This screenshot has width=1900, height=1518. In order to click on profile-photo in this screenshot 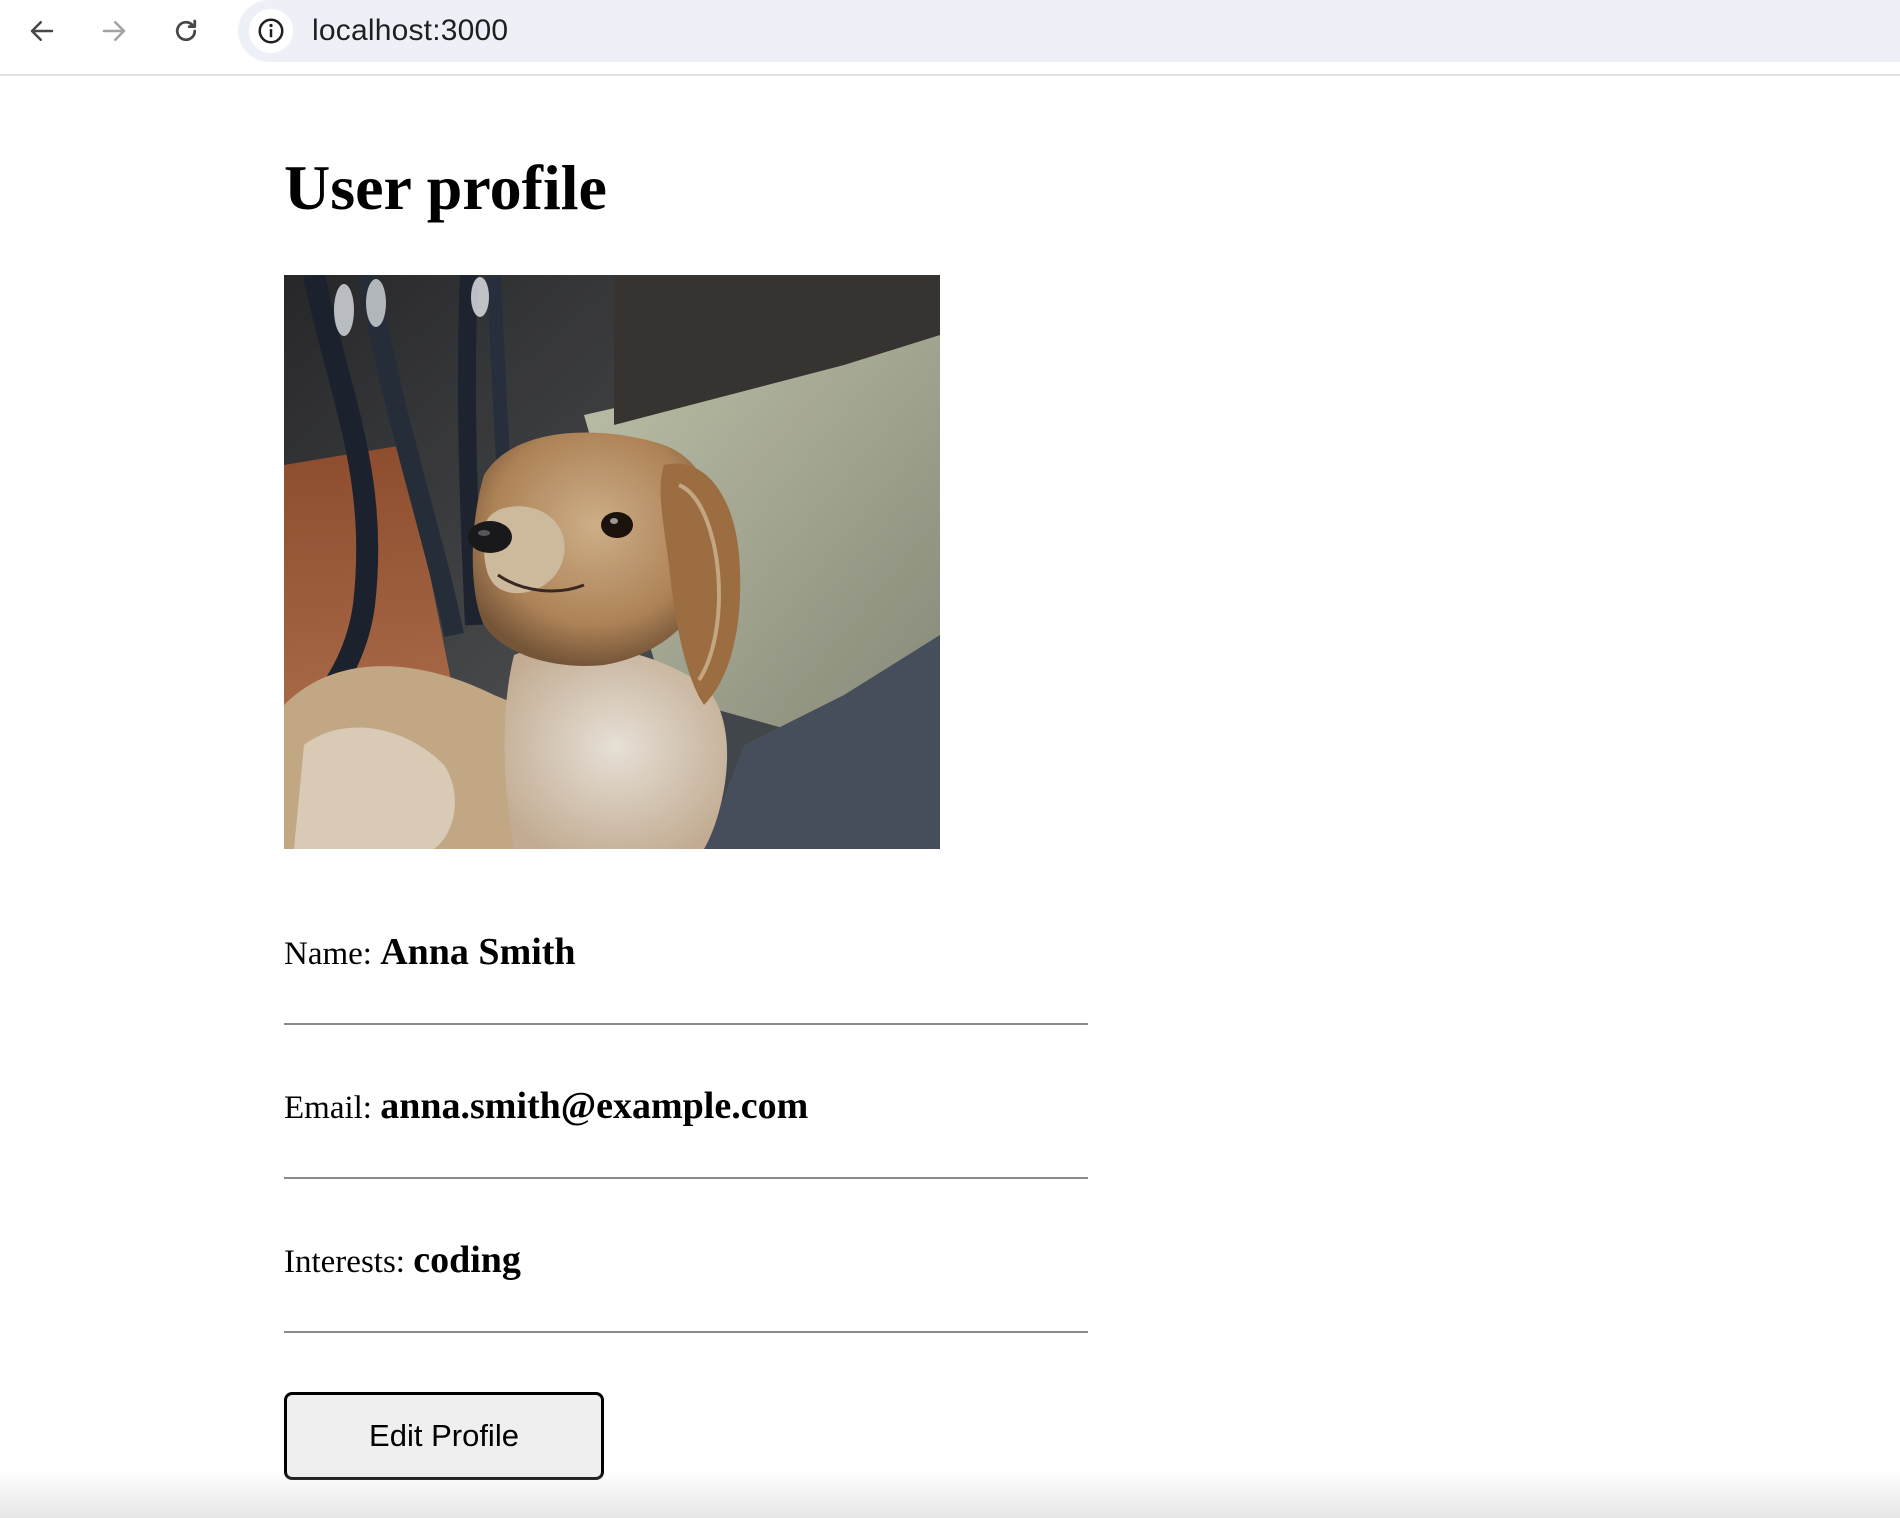, I will do `click(612, 562)`.